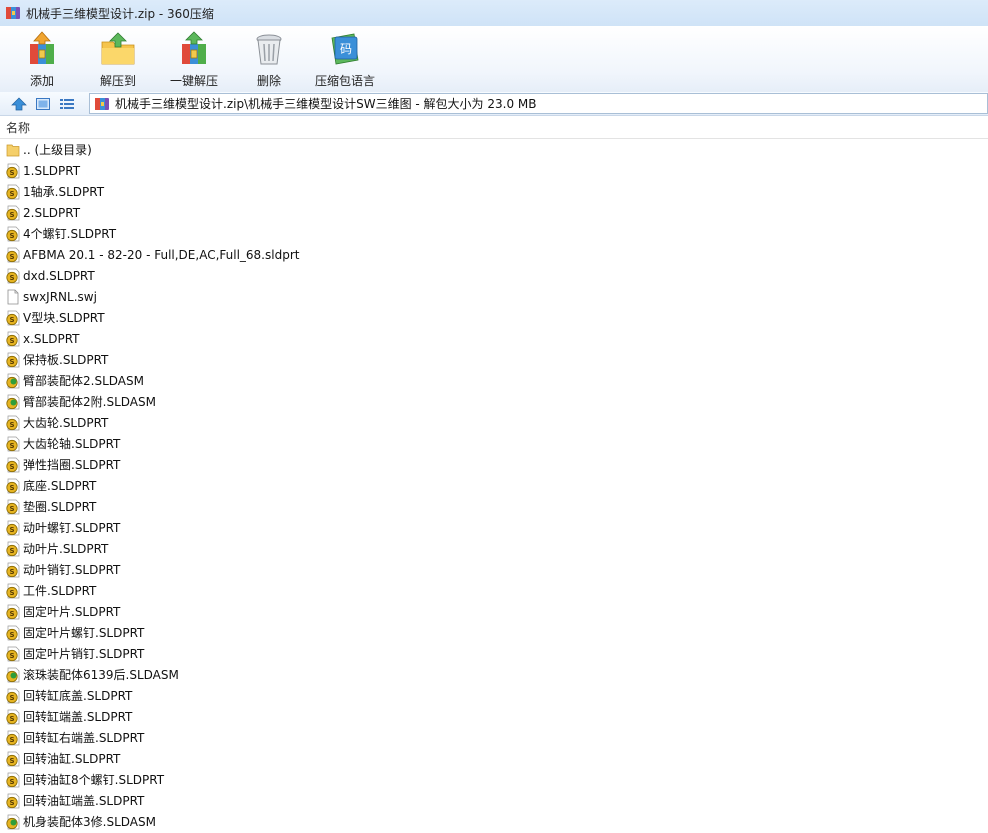  I want to click on list-view-button, so click(67, 104).